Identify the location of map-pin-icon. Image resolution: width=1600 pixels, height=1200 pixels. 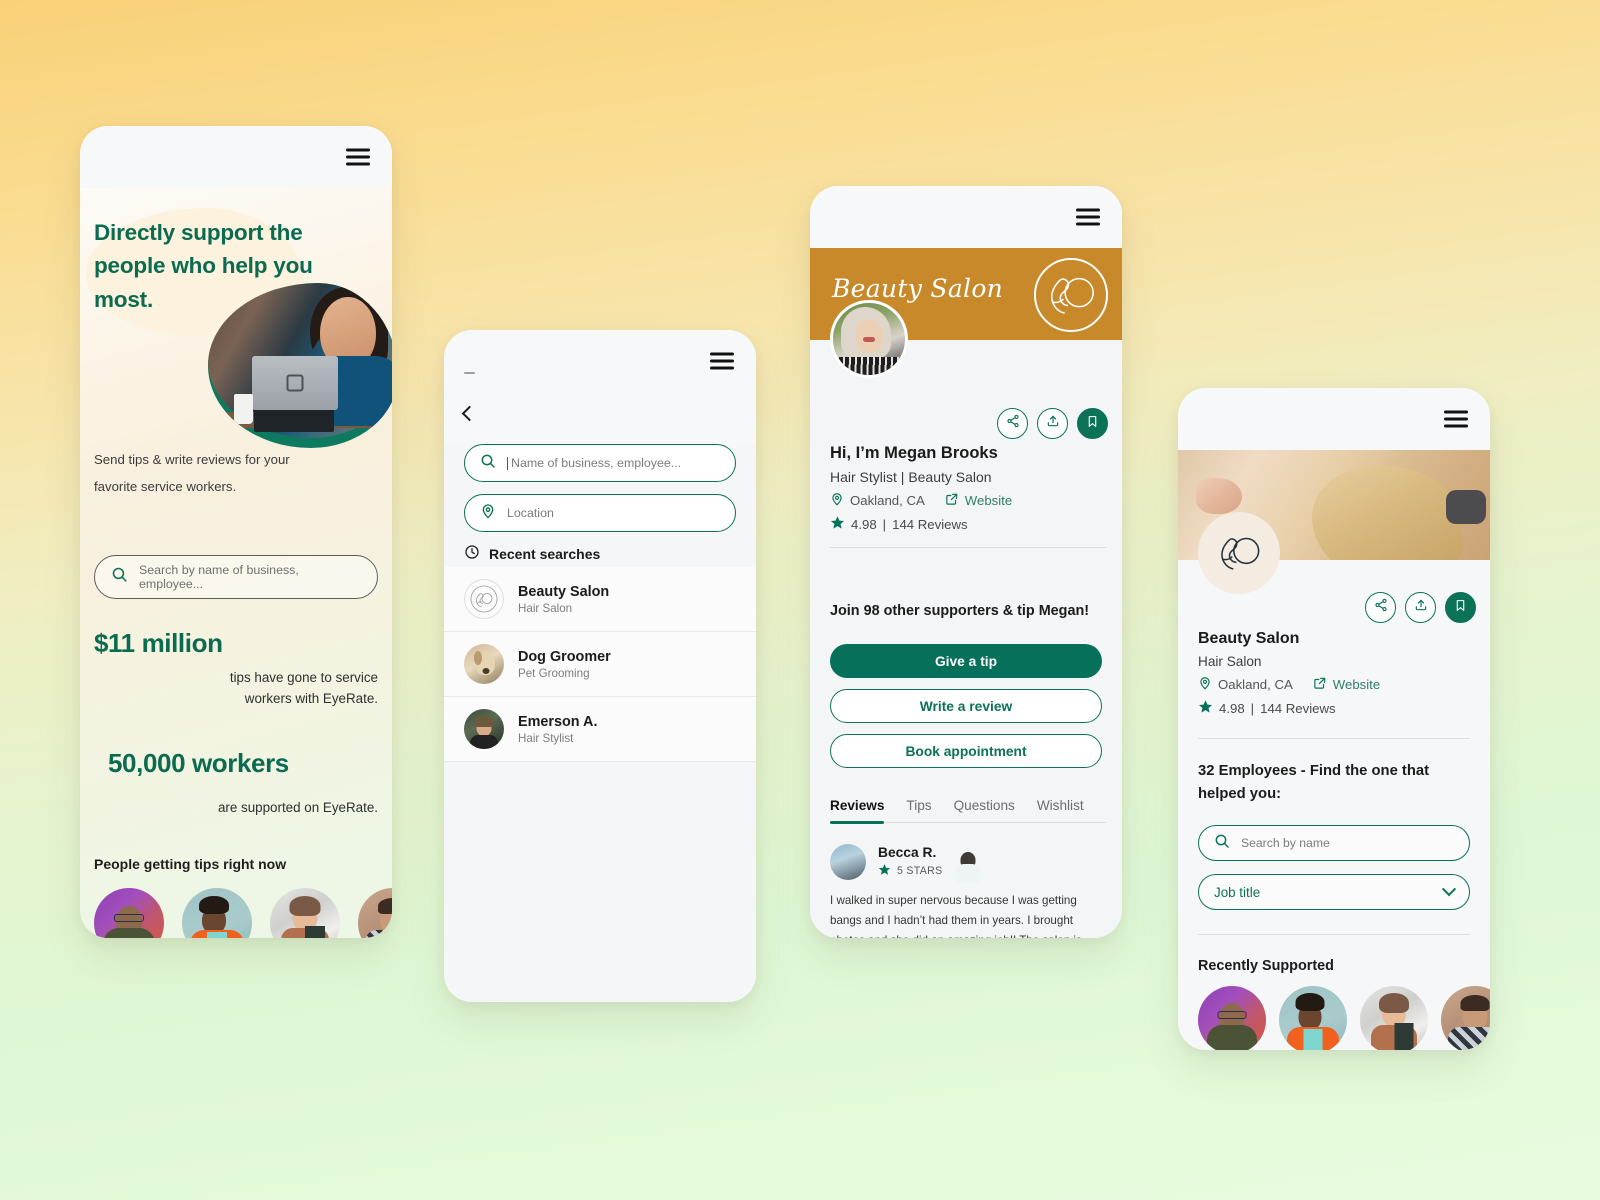
(488, 513).